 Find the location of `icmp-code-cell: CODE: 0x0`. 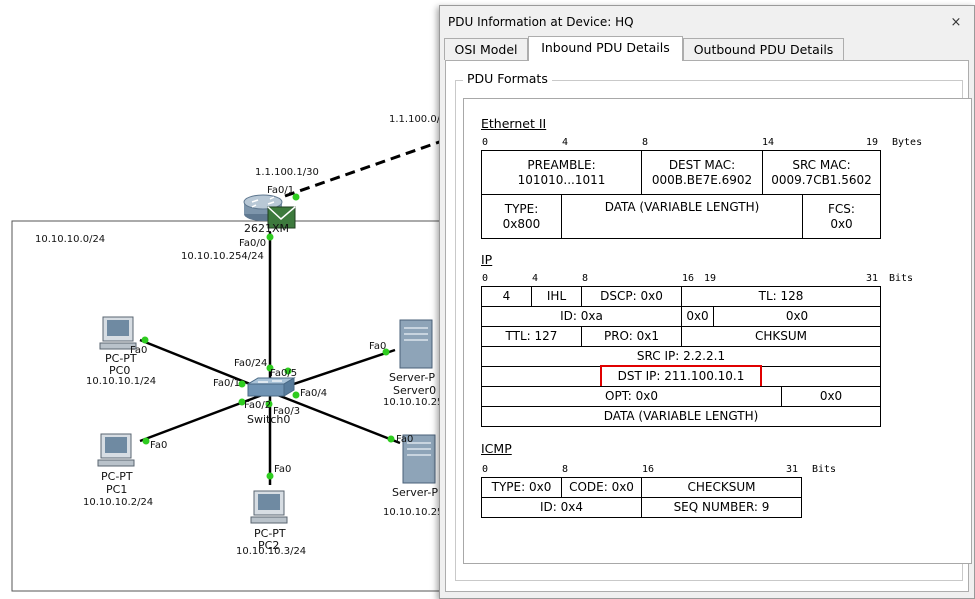

icmp-code-cell: CODE: 0x0 is located at coordinates (601, 487).